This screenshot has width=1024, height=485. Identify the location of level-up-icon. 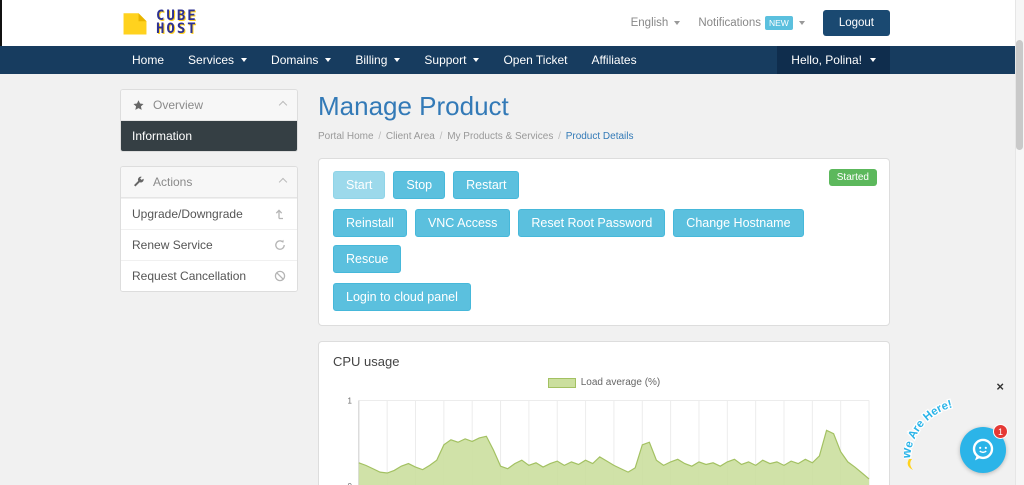
(279, 214).